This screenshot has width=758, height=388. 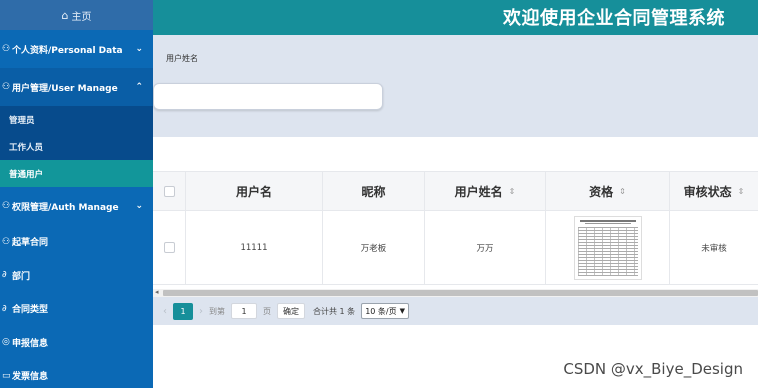 I want to click on column-header-nickname: 昵称, so click(x=374, y=191).